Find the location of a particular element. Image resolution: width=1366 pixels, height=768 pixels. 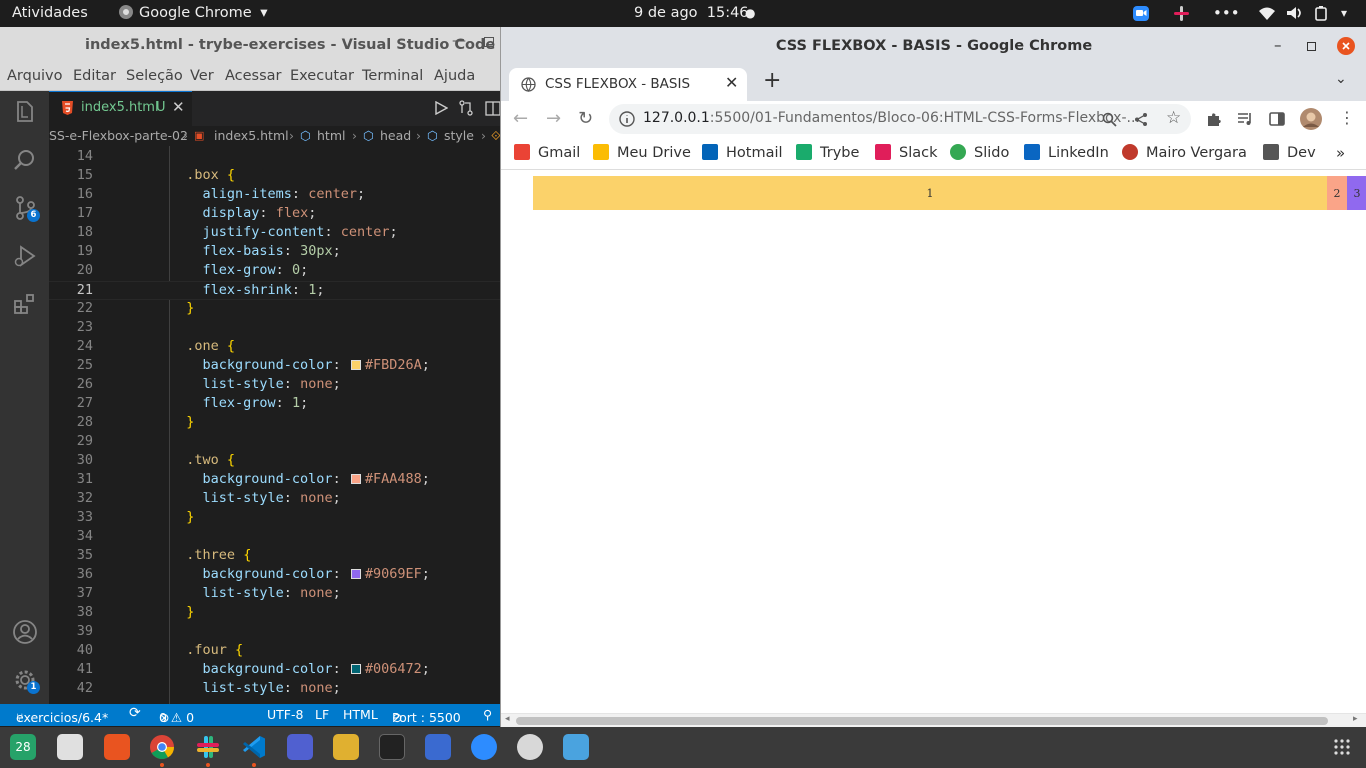

site-info-icon is located at coordinates (627, 119).